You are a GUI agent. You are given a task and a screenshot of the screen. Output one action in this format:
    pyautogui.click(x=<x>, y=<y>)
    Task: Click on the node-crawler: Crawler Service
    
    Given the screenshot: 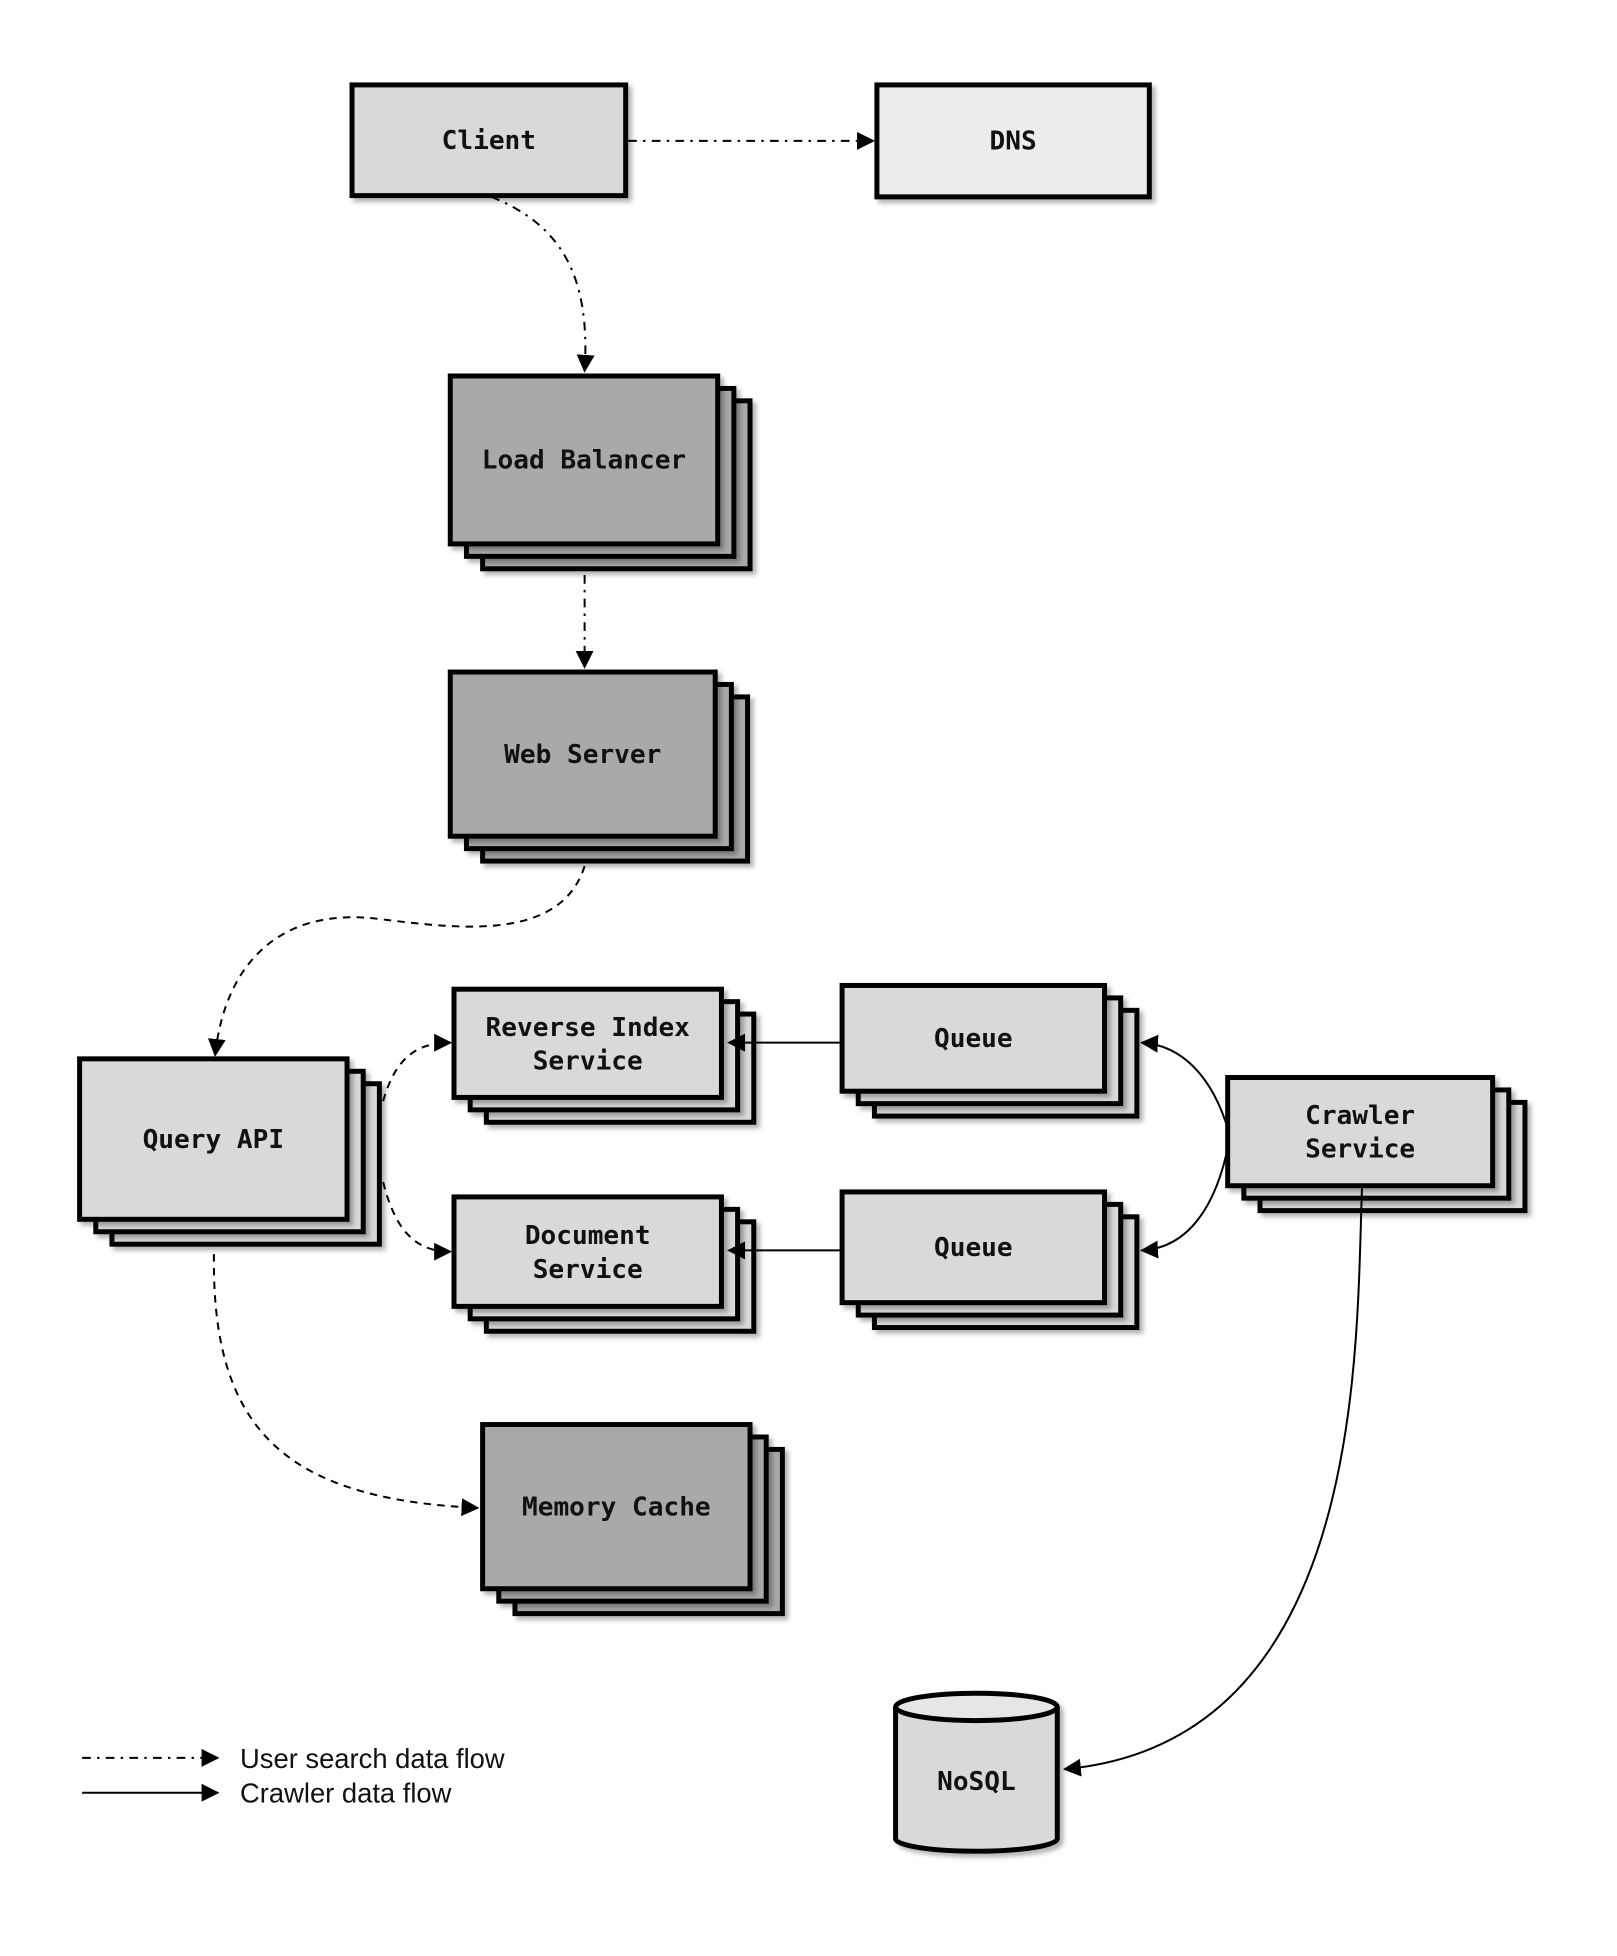 What is the action you would take?
    pyautogui.click(x=1376, y=1144)
    